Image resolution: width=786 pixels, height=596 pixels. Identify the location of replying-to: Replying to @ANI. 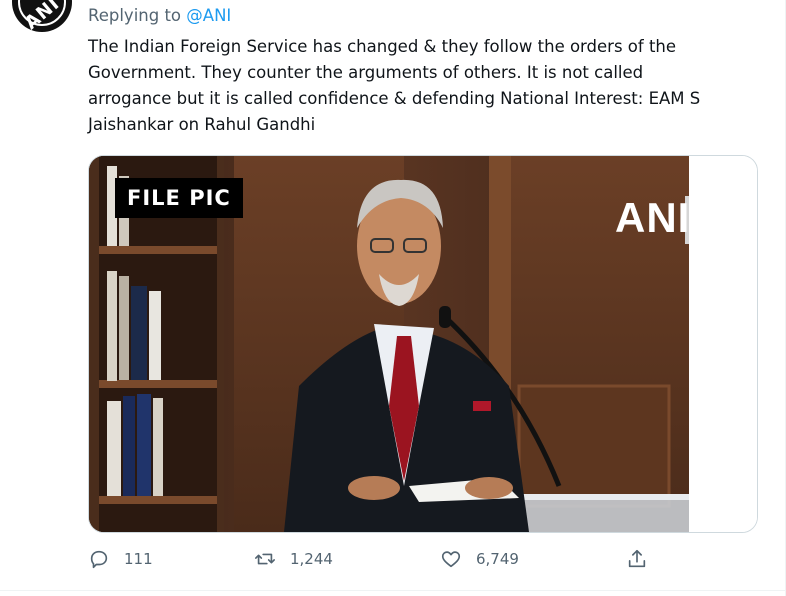
(159, 15).